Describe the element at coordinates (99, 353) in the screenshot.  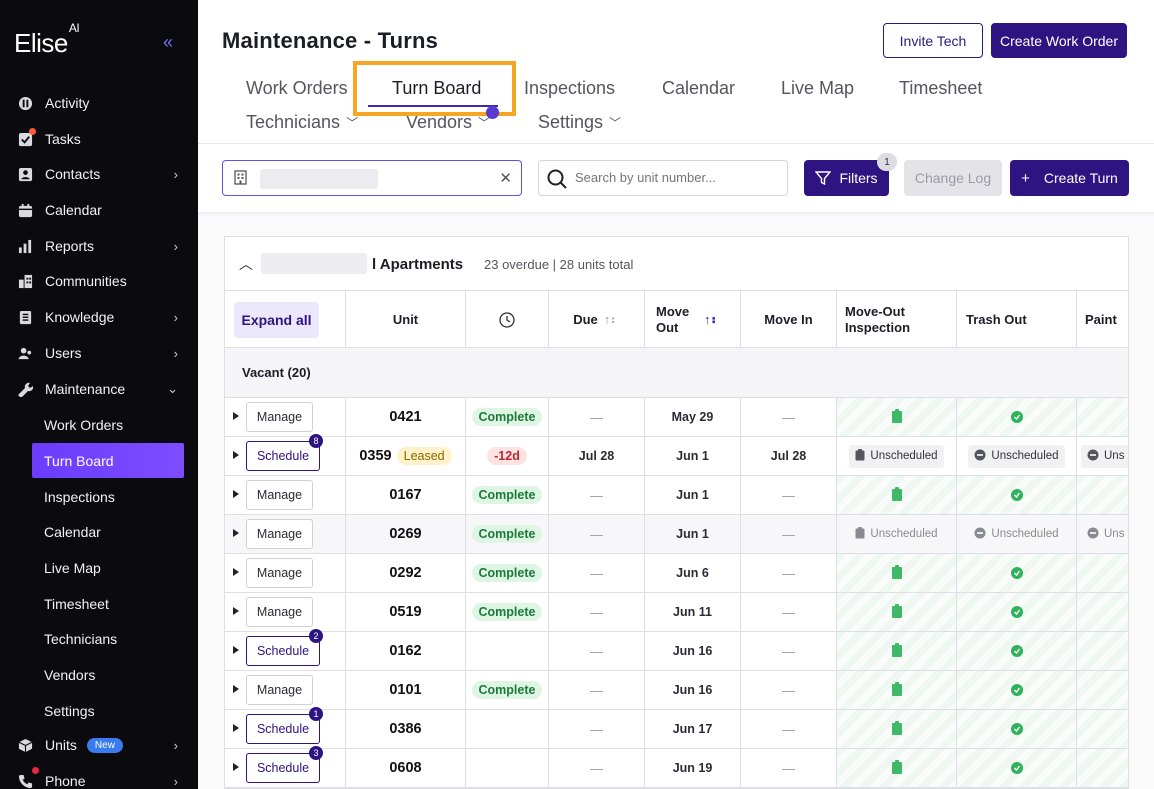
I see `sidebar-item-users: Users ›` at that location.